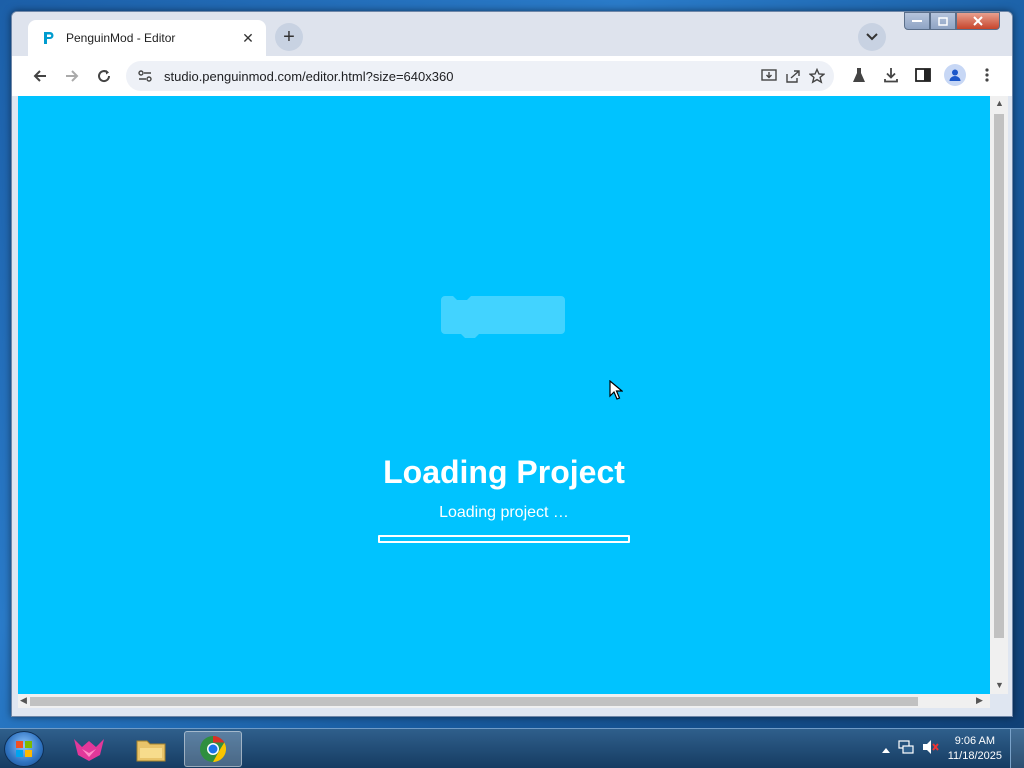 The width and height of the screenshot is (1024, 768). Describe the element at coordinates (23, 700) in the screenshot. I see `scroll-left-icon: ◀` at that location.